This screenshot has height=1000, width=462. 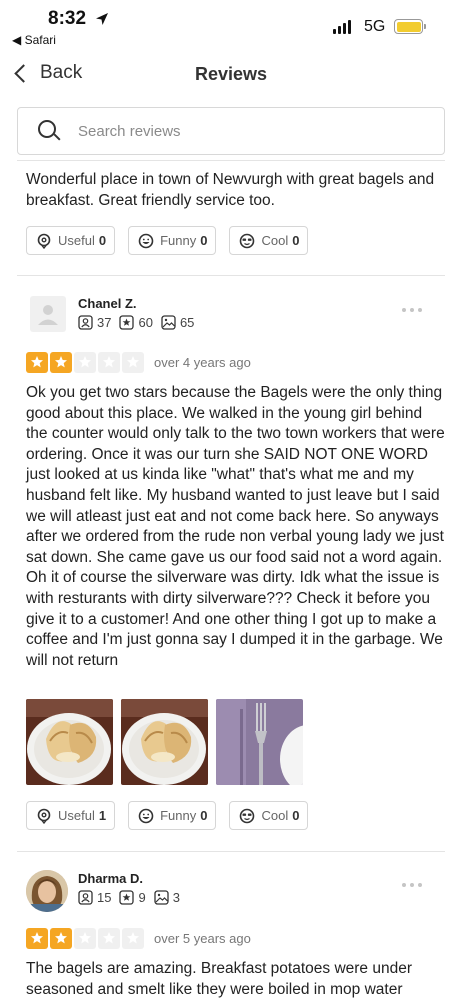 I want to click on user-name: Chanel Z., so click(x=107, y=303).